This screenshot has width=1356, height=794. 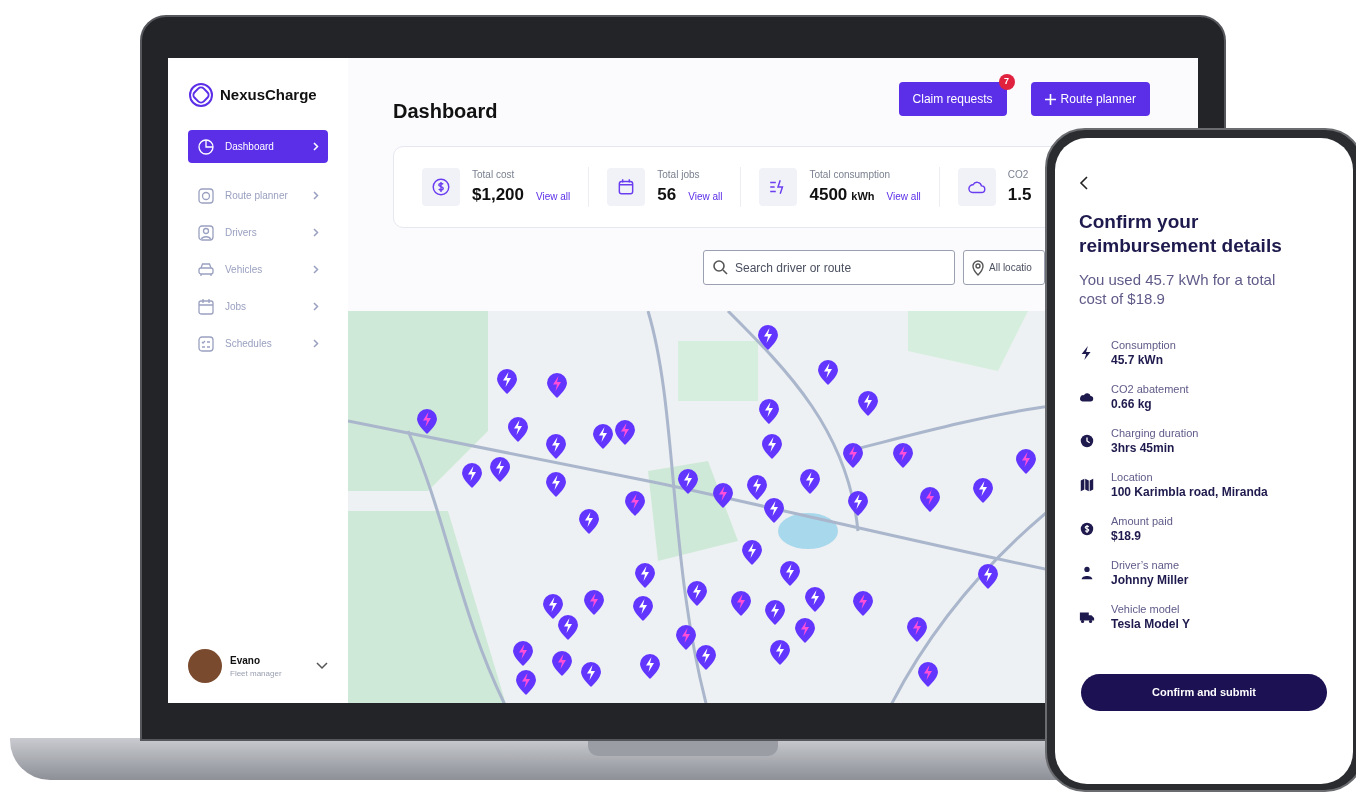 I want to click on detail-label: Charging duration, so click(x=1155, y=433).